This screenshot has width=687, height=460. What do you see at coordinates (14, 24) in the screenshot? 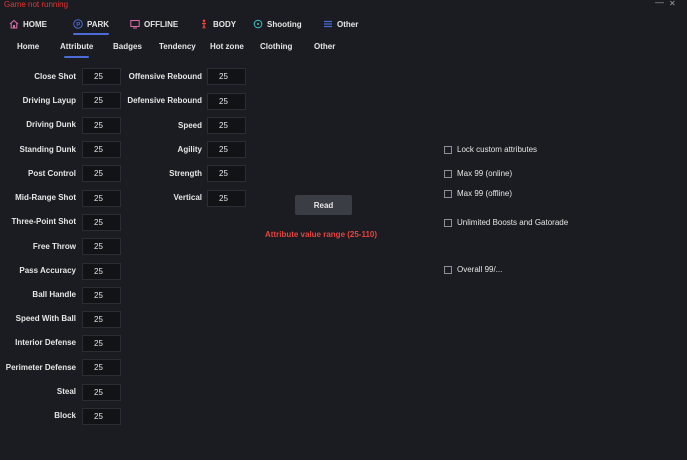
I see `home-icon` at bounding box center [14, 24].